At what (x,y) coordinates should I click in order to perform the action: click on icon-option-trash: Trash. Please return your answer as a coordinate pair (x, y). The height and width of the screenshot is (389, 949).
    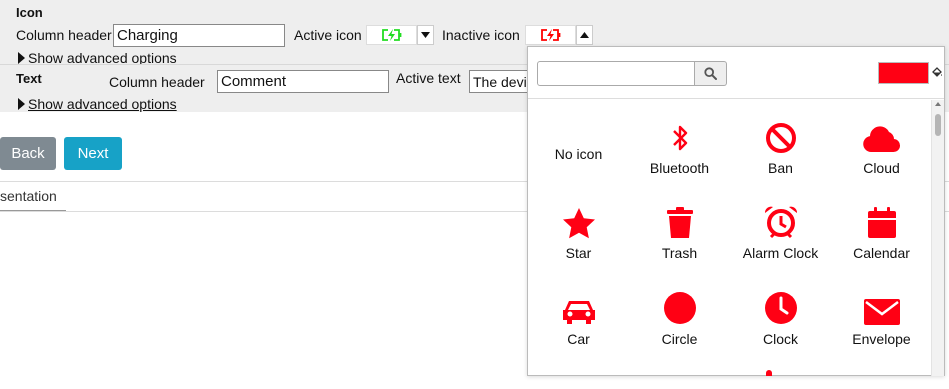
    Looking at the image, I should click on (679, 230).